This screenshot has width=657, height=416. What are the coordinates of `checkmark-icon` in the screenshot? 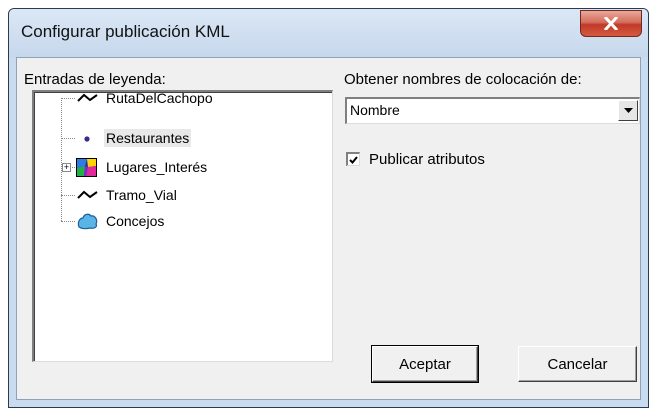 It's located at (353, 159).